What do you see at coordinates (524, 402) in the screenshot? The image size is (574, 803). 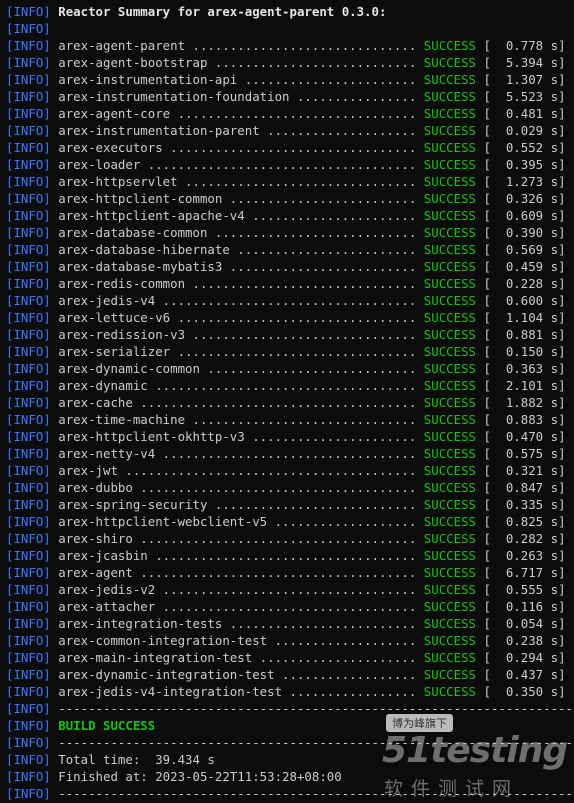 I see `module-time: [ 1.882 s]` at bounding box center [524, 402].